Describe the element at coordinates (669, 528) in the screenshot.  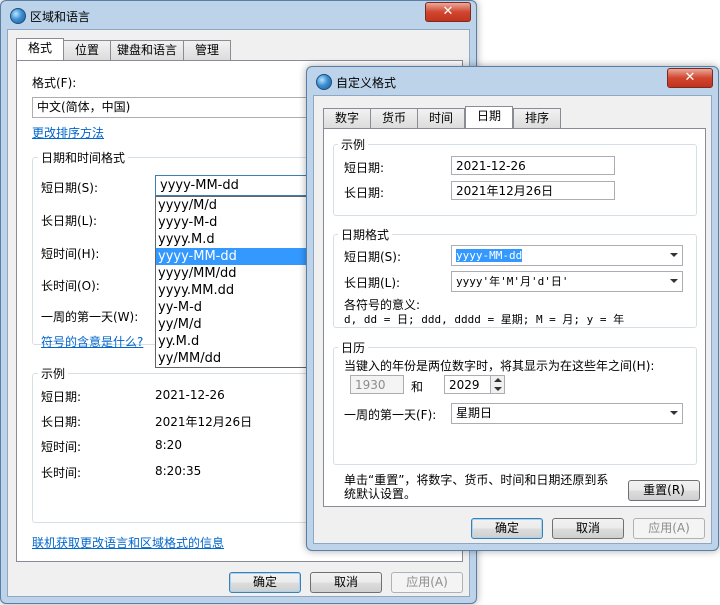
I see `custom-apply-button: 应用(A)` at that location.